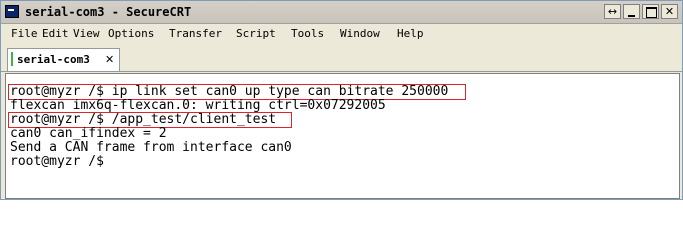  Describe the element at coordinates (88, 133) in the screenshot. I see `terminal-line: can0 can_ifindex = 2` at that location.